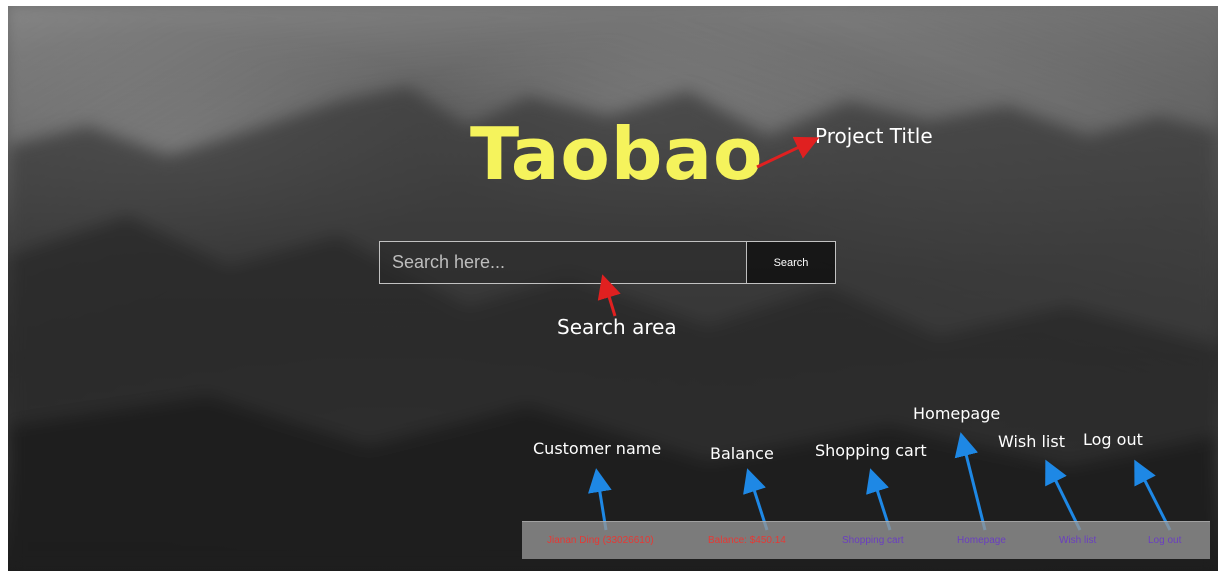 The image size is (1220, 571). I want to click on arrow-project-title, so click(788, 152).